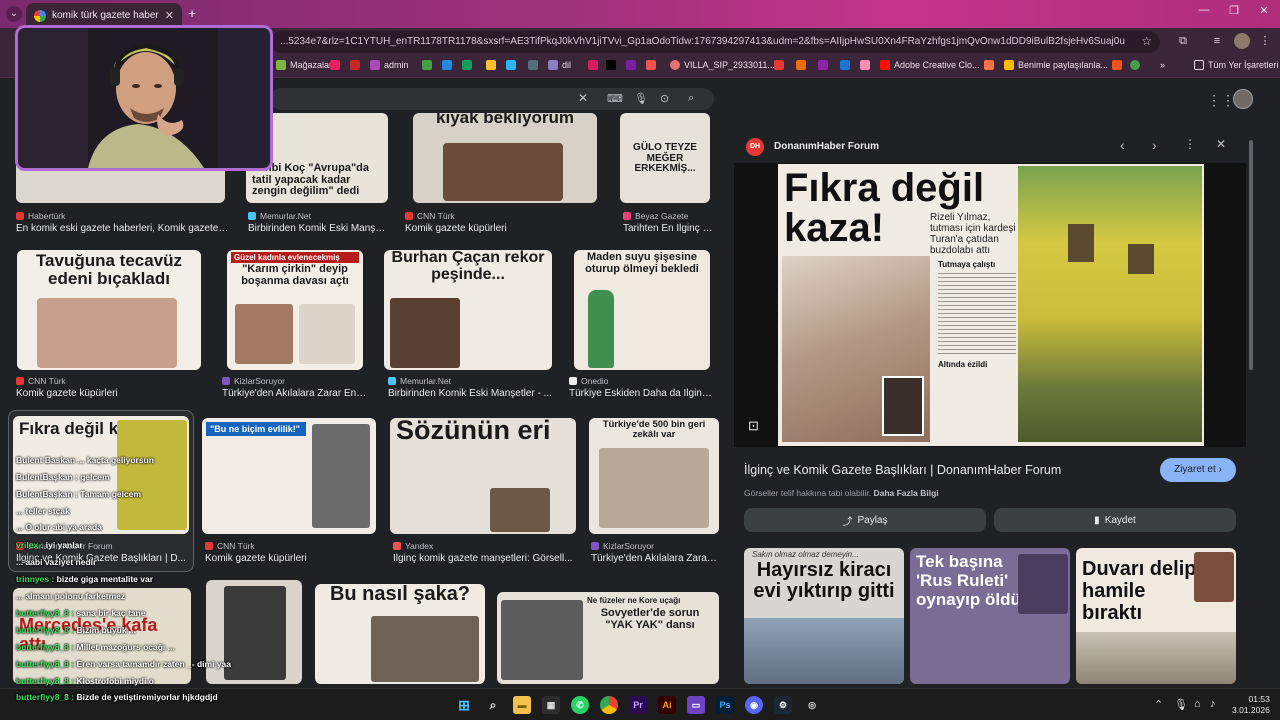 The height and width of the screenshot is (720, 1280). I want to click on bookmark-admin: admin, so click(389, 65).